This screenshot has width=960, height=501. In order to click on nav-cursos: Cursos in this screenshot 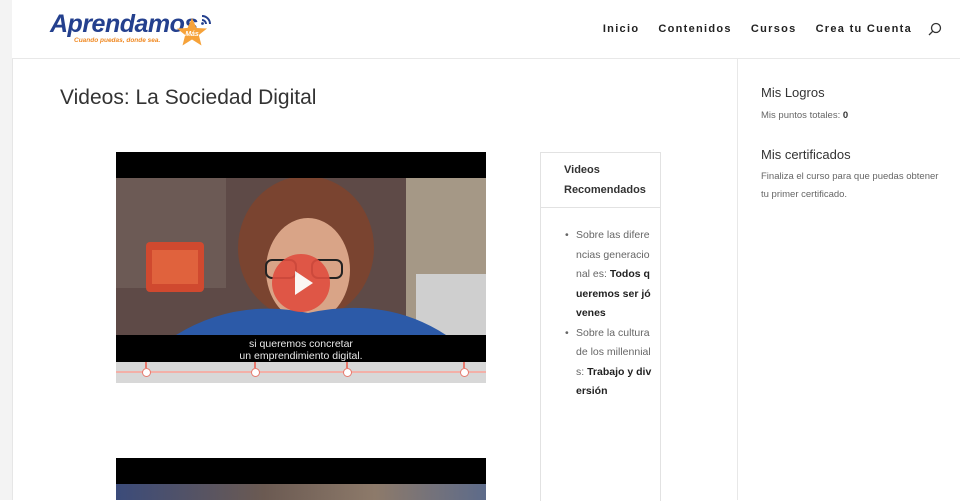, I will do `click(774, 29)`.